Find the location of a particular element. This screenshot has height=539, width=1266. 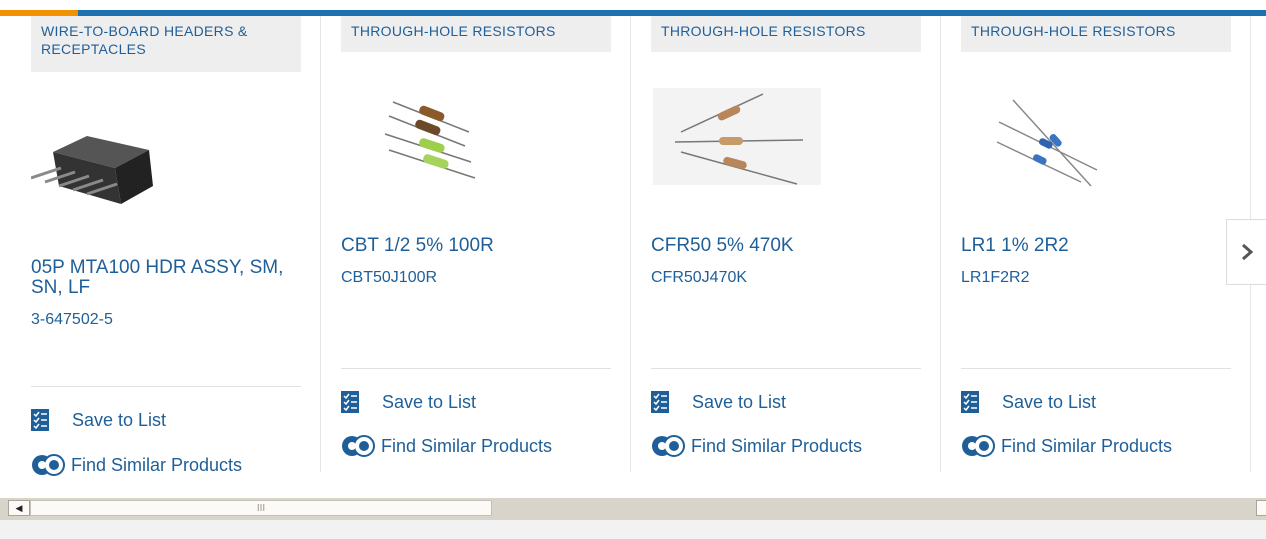

product-title: LR1 1% 2R2 is located at coordinates (1096, 246).